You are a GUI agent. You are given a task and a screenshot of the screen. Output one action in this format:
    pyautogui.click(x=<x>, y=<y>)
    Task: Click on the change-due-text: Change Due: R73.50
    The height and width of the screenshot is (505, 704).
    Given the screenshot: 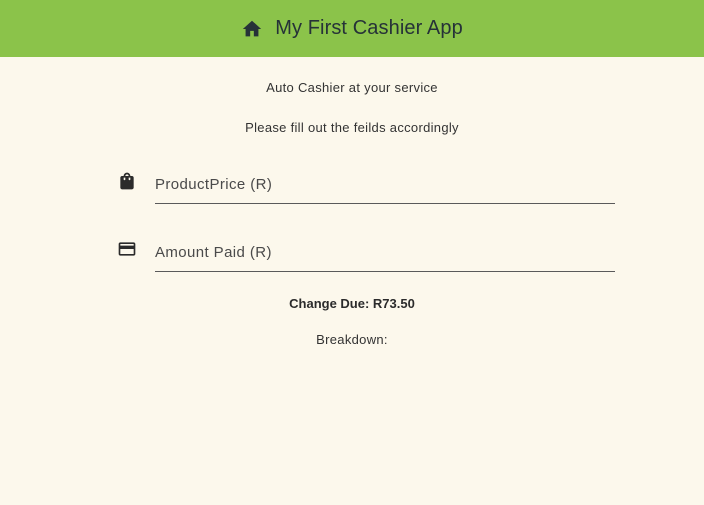 What is the action you would take?
    pyautogui.click(x=352, y=303)
    